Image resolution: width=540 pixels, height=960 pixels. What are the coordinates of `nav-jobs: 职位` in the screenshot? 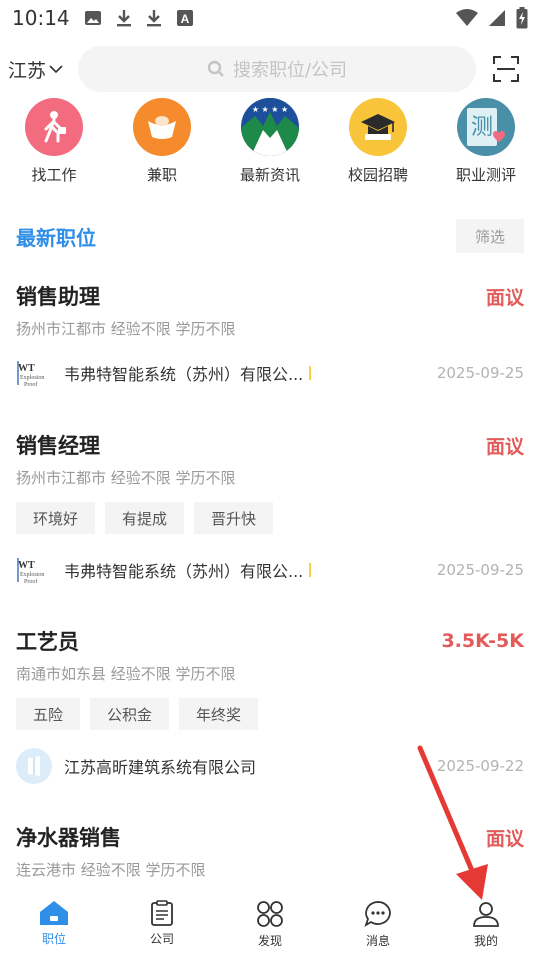 It's located at (54, 926).